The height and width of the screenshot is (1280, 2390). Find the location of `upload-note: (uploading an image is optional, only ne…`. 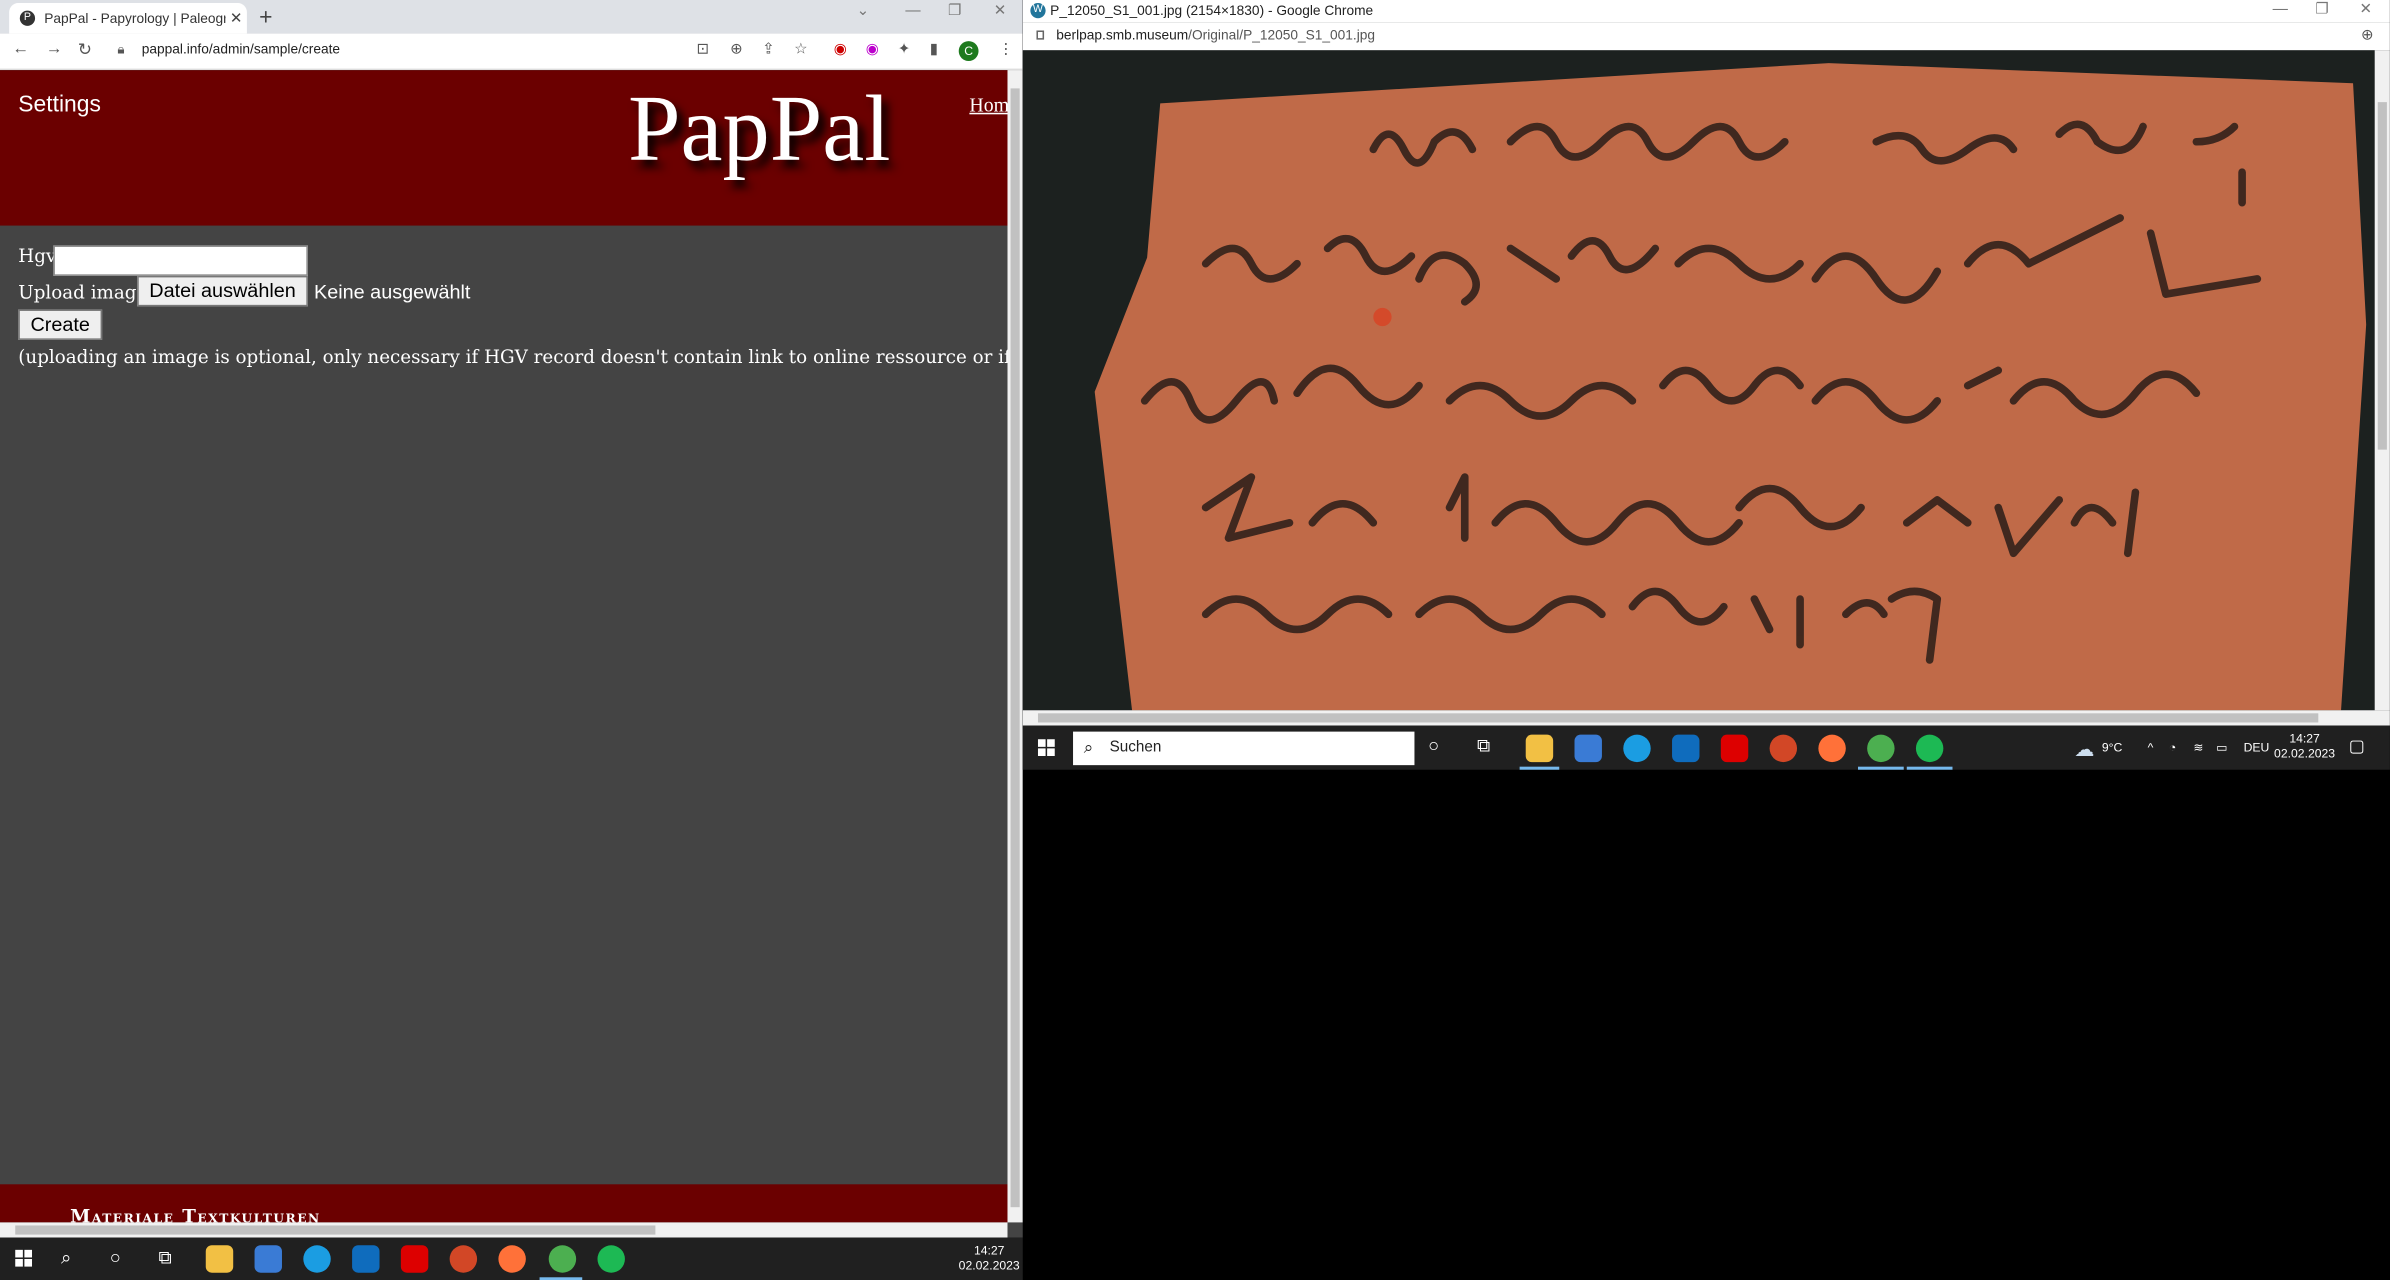

upload-note: (uploading an image is optional, only ne… is located at coordinates (513, 356).